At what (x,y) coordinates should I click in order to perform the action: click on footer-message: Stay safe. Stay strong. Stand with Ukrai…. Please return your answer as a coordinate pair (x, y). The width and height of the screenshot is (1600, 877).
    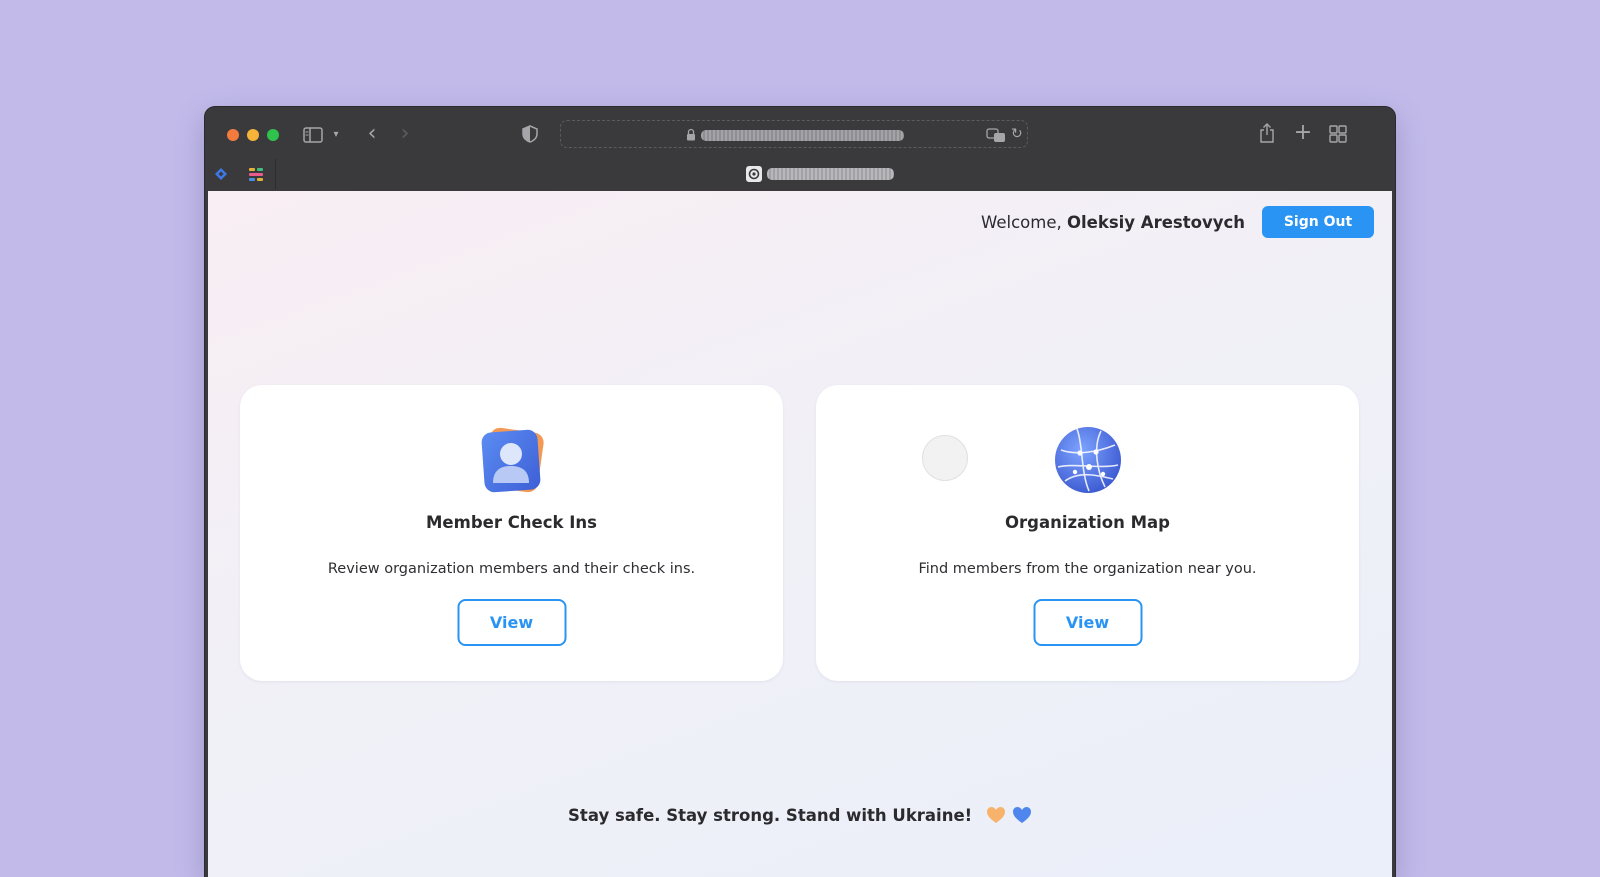
    Looking at the image, I should click on (800, 815).